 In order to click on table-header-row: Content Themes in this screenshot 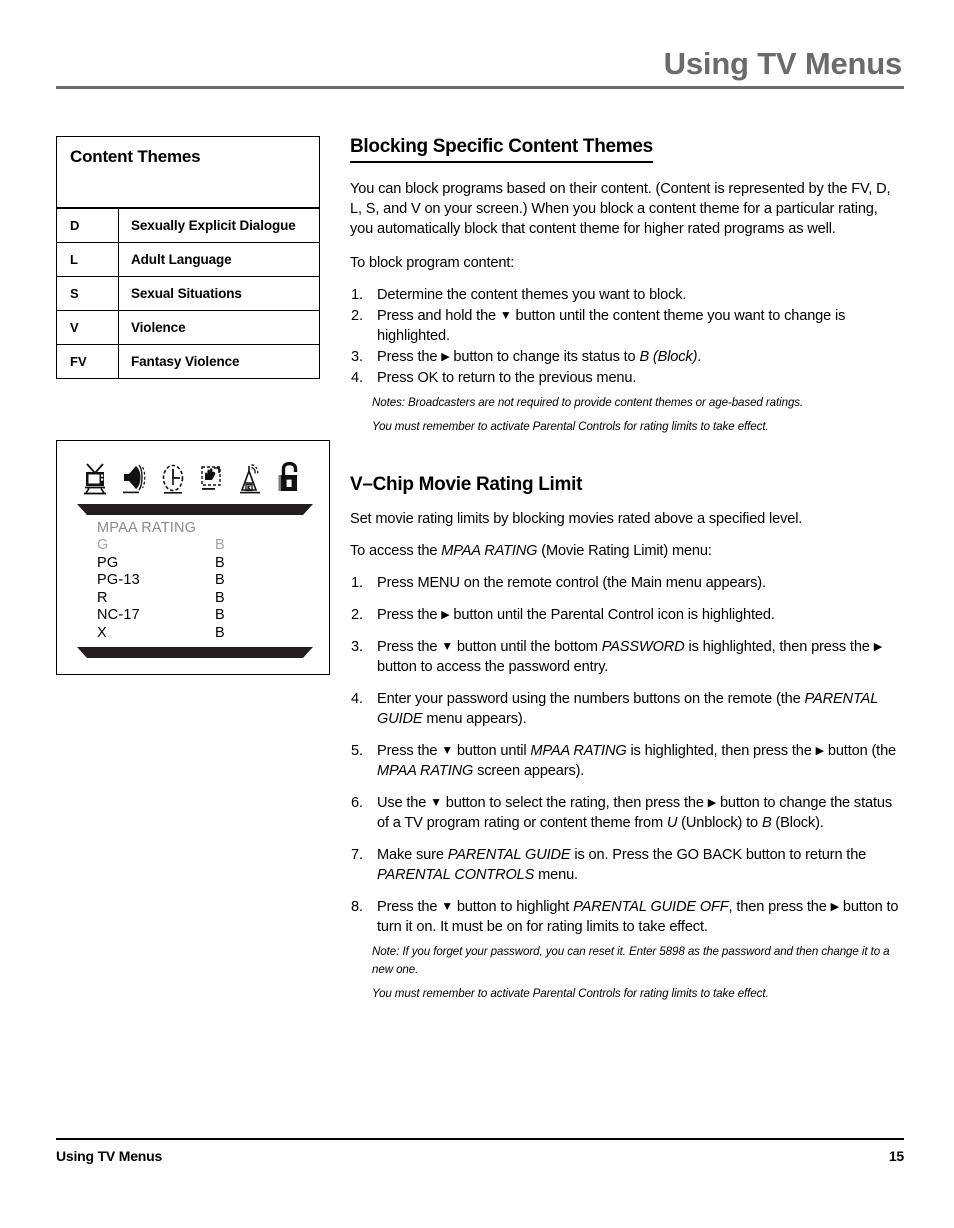, I will do `click(188, 172)`.